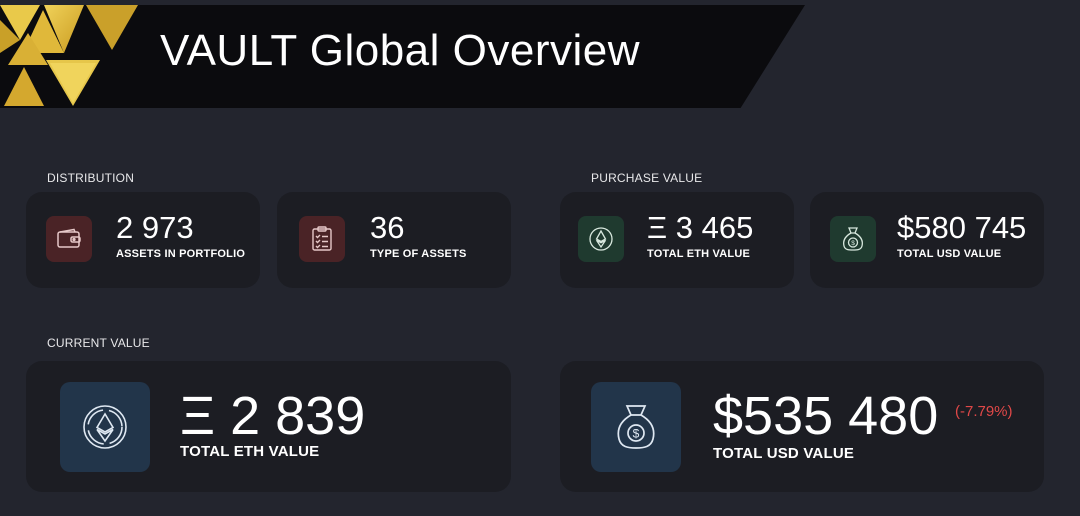  I want to click on distribution-section-label: DISTRIBUTION, so click(91, 178).